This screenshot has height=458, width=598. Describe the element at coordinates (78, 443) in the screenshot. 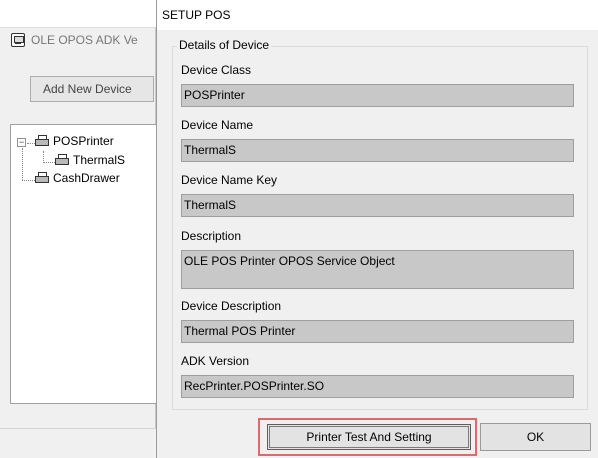

I see `opos-adk-bottom-bar` at that location.